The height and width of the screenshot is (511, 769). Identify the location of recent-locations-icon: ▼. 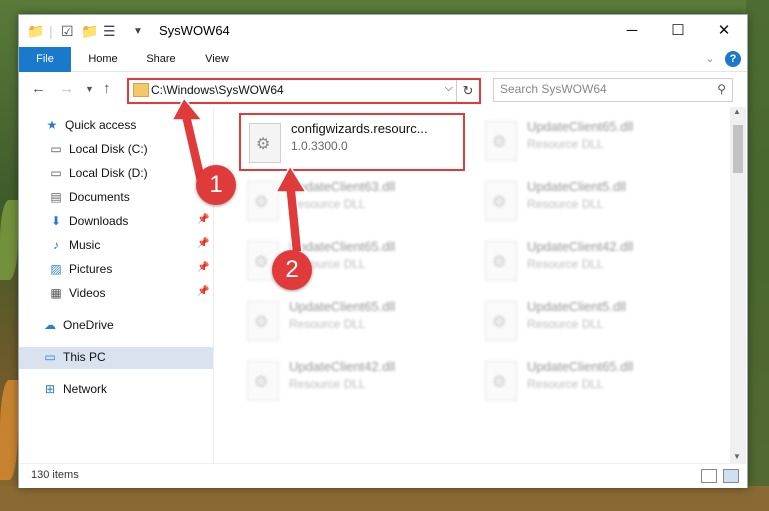
(89, 89).